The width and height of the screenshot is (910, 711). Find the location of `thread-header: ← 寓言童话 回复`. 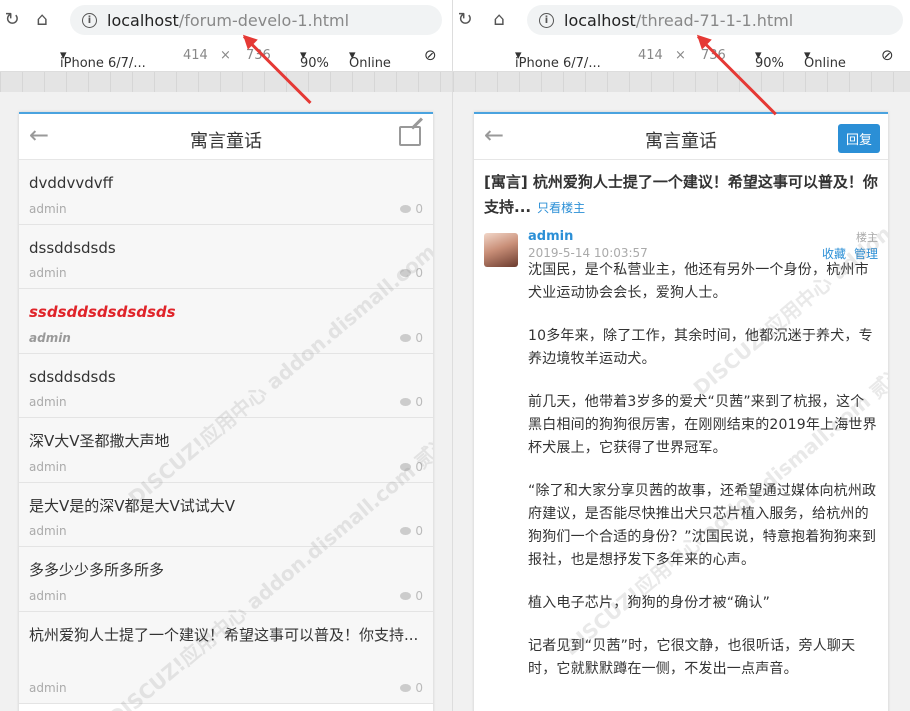

thread-header: ← 寓言童话 回复 is located at coordinates (681, 137).